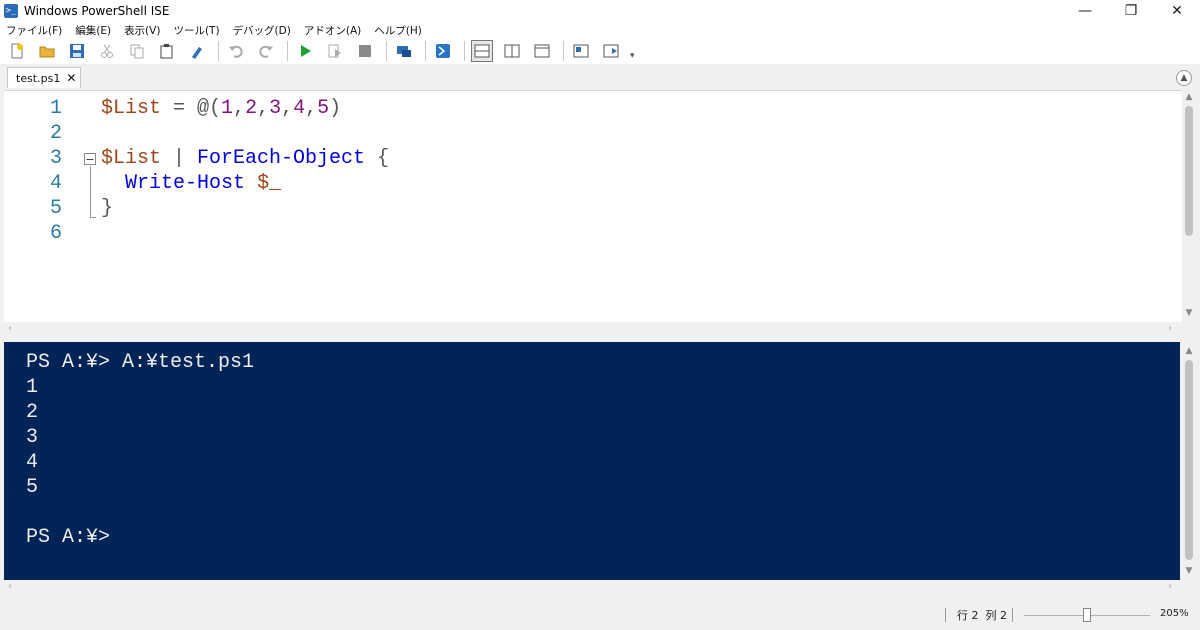 The height and width of the screenshot is (630, 1200). I want to click on redo-icon, so click(266, 51).